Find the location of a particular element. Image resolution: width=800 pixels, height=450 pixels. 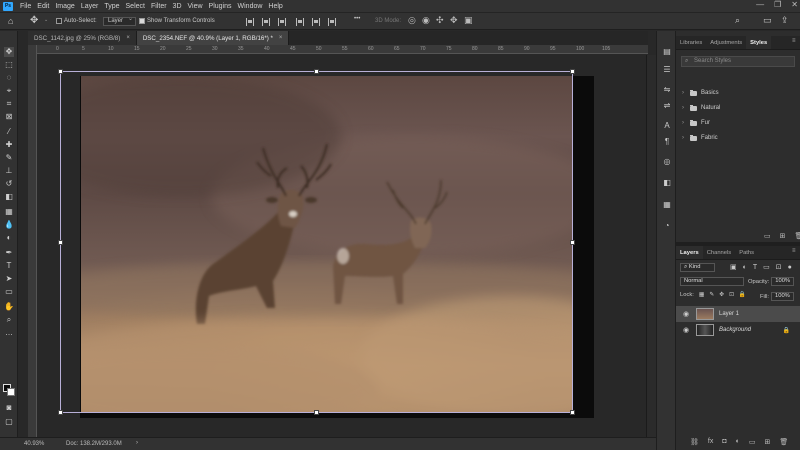

tab-adjustments: Adjustments is located at coordinates (726, 42).